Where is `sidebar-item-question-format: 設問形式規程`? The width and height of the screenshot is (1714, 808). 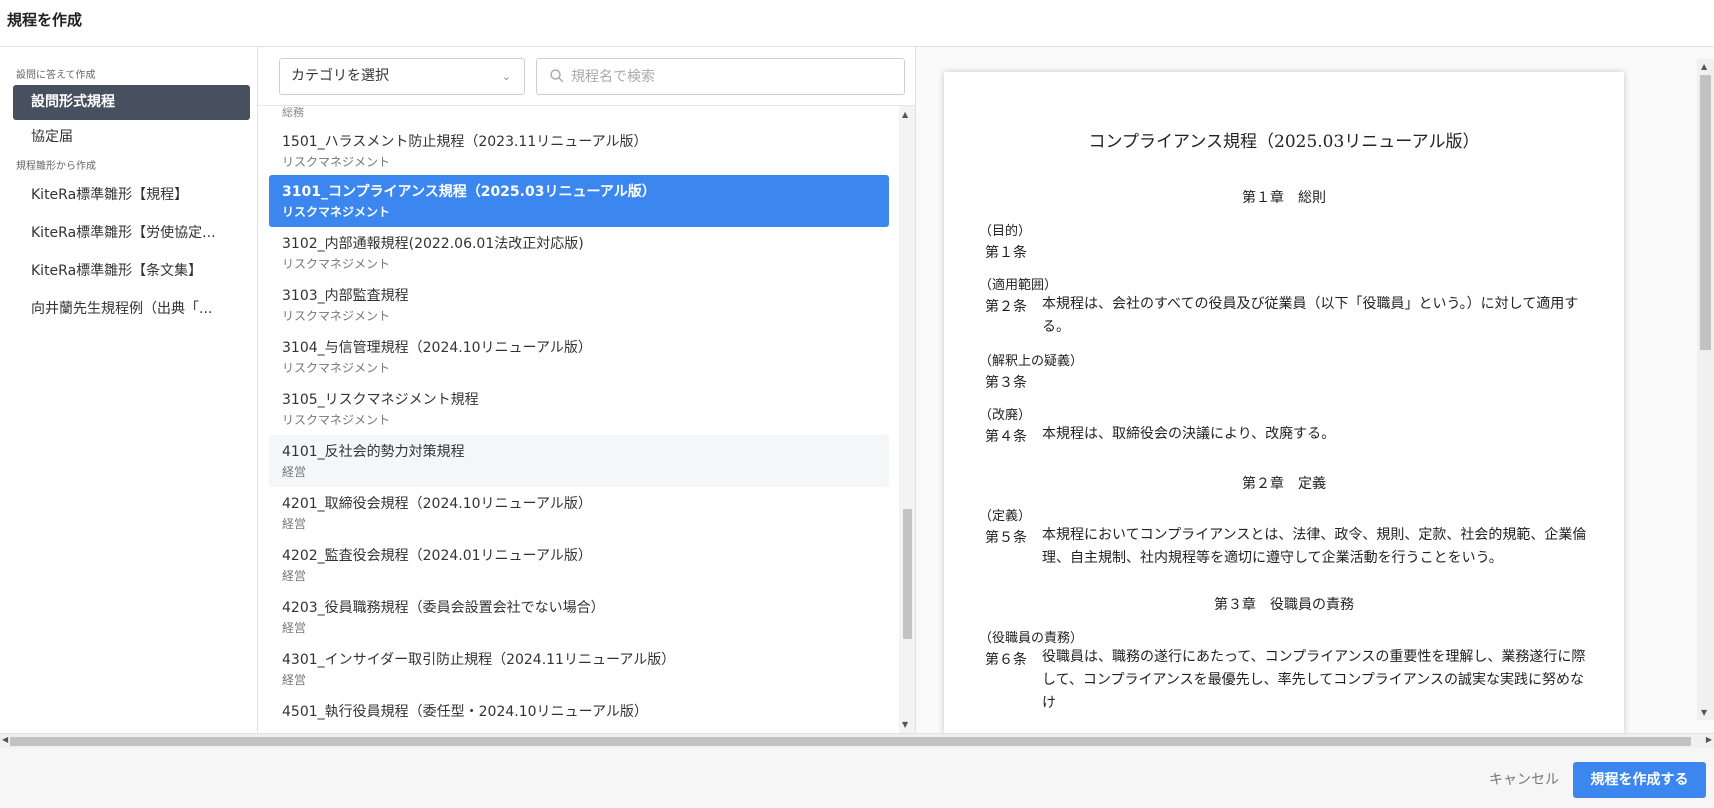 sidebar-item-question-format: 設問形式規程 is located at coordinates (131, 102).